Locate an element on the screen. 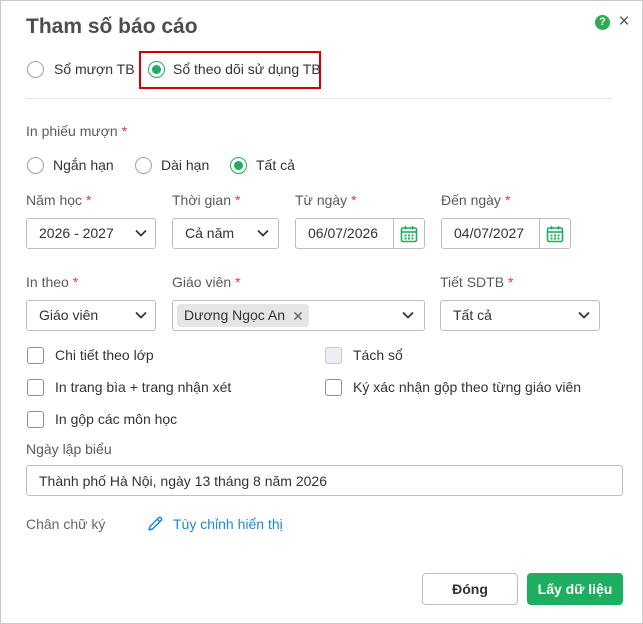 The image size is (643, 624). close-icon: × is located at coordinates (624, 22).